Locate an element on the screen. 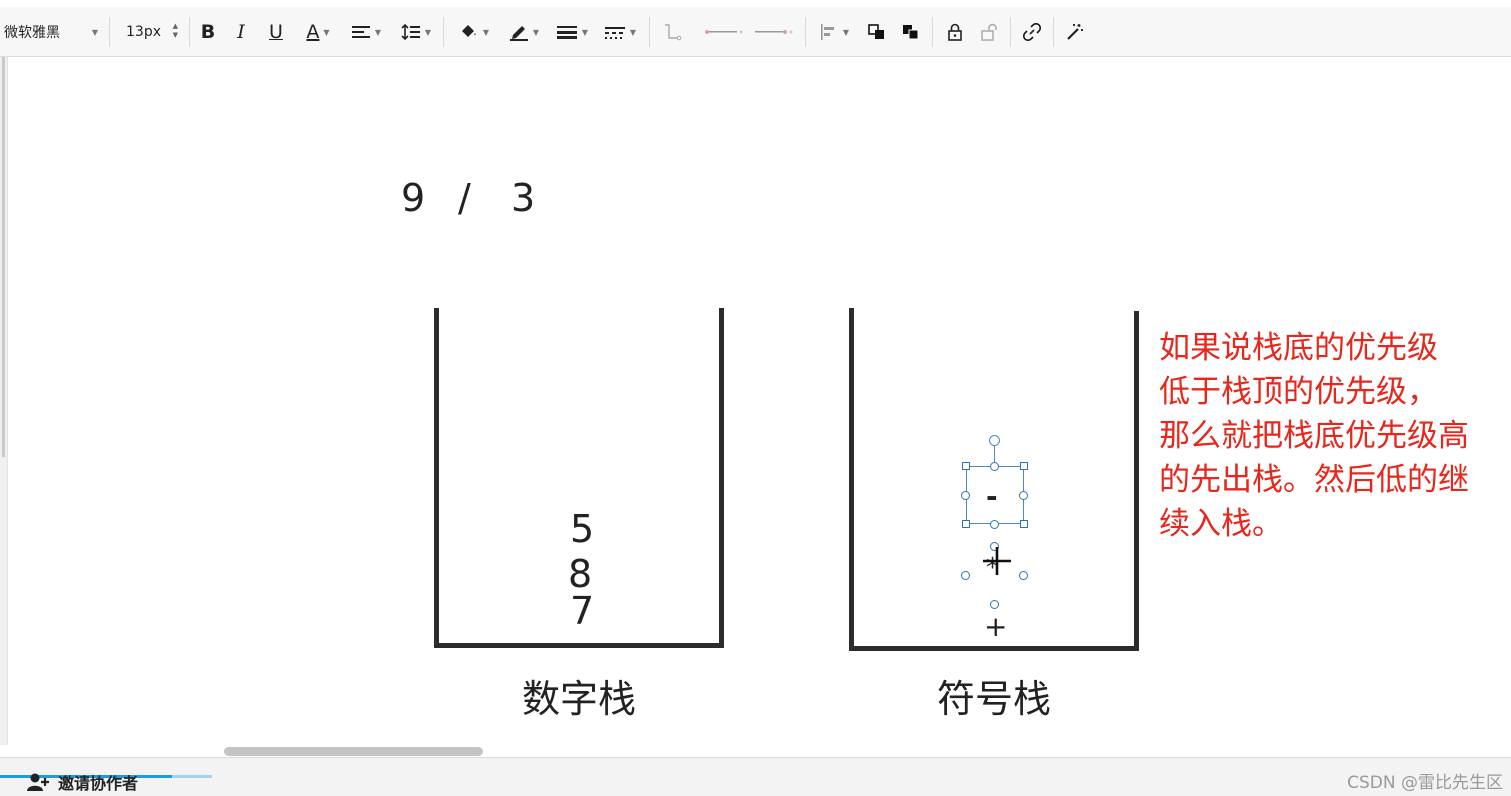 This screenshot has width=1511, height=796. font-size-stepper: 13px ▲ ▼ is located at coordinates (153, 32).